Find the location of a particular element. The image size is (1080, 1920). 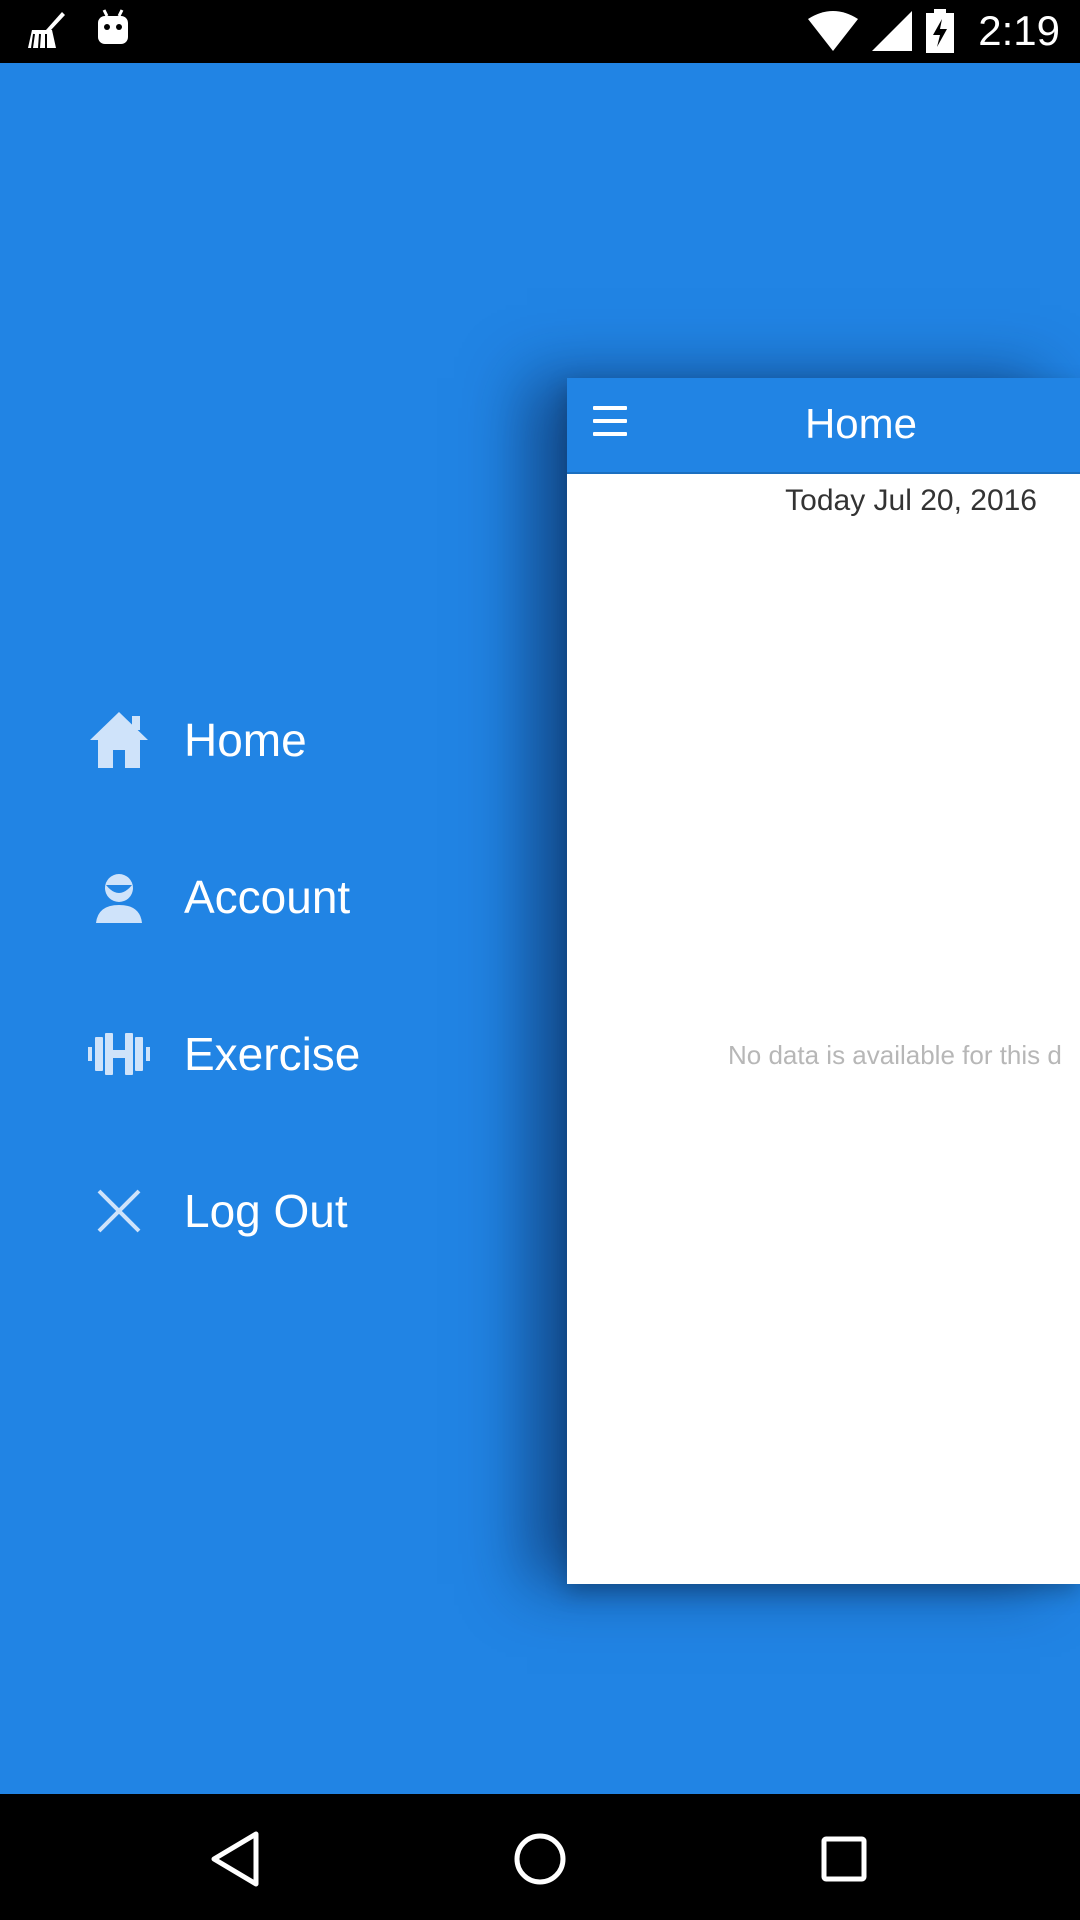

date-label: Today Jul 20, 2016 is located at coordinates (911, 500).